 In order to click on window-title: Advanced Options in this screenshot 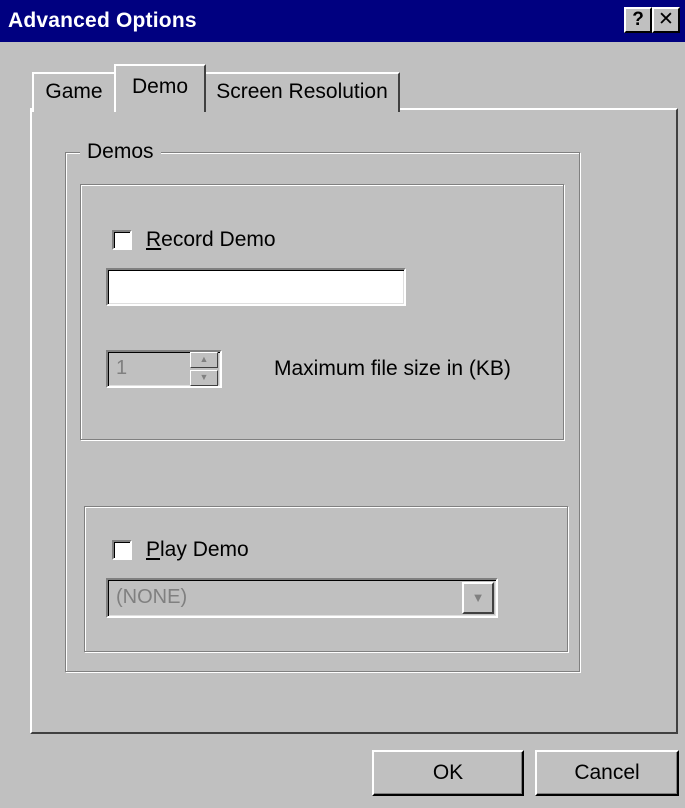, I will do `click(102, 20)`.